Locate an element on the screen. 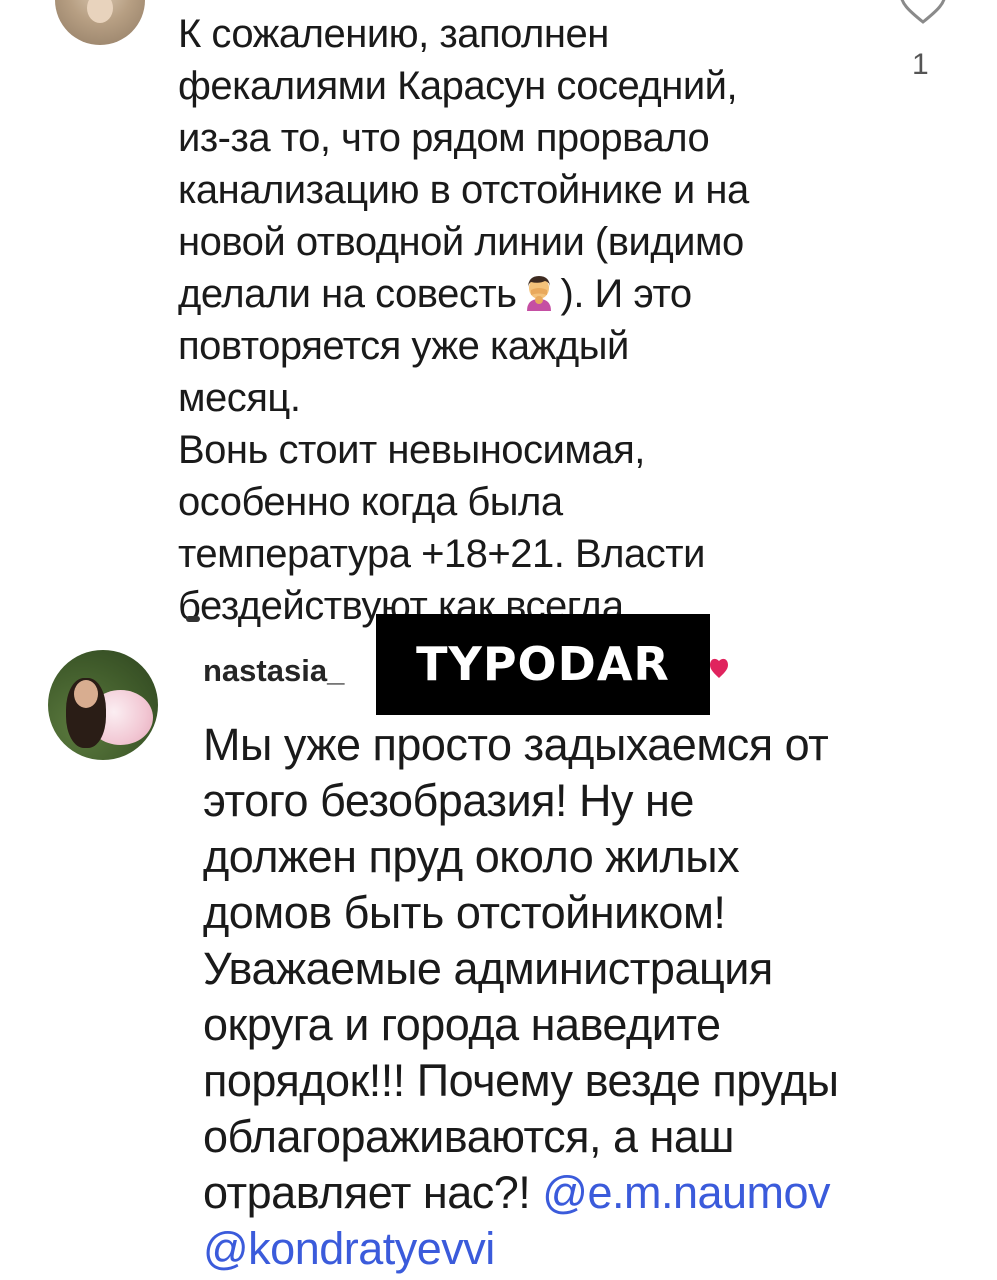 Image resolution: width=997 pixels, height=1280 pixels. comment-username: nastasia_ is located at coordinates (273, 671).